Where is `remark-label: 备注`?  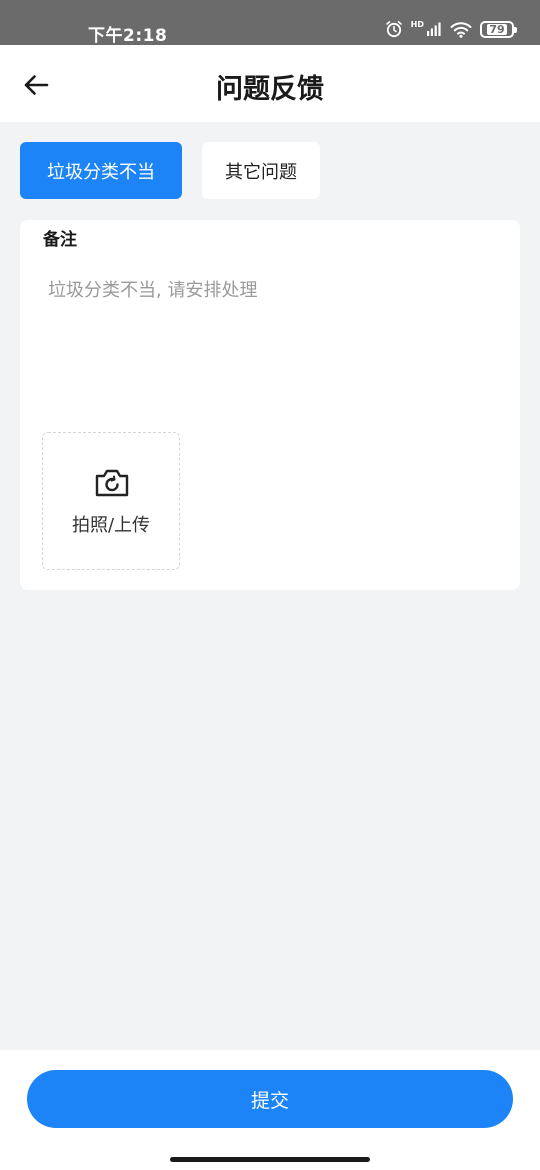
remark-label: 备注 is located at coordinates (60, 240).